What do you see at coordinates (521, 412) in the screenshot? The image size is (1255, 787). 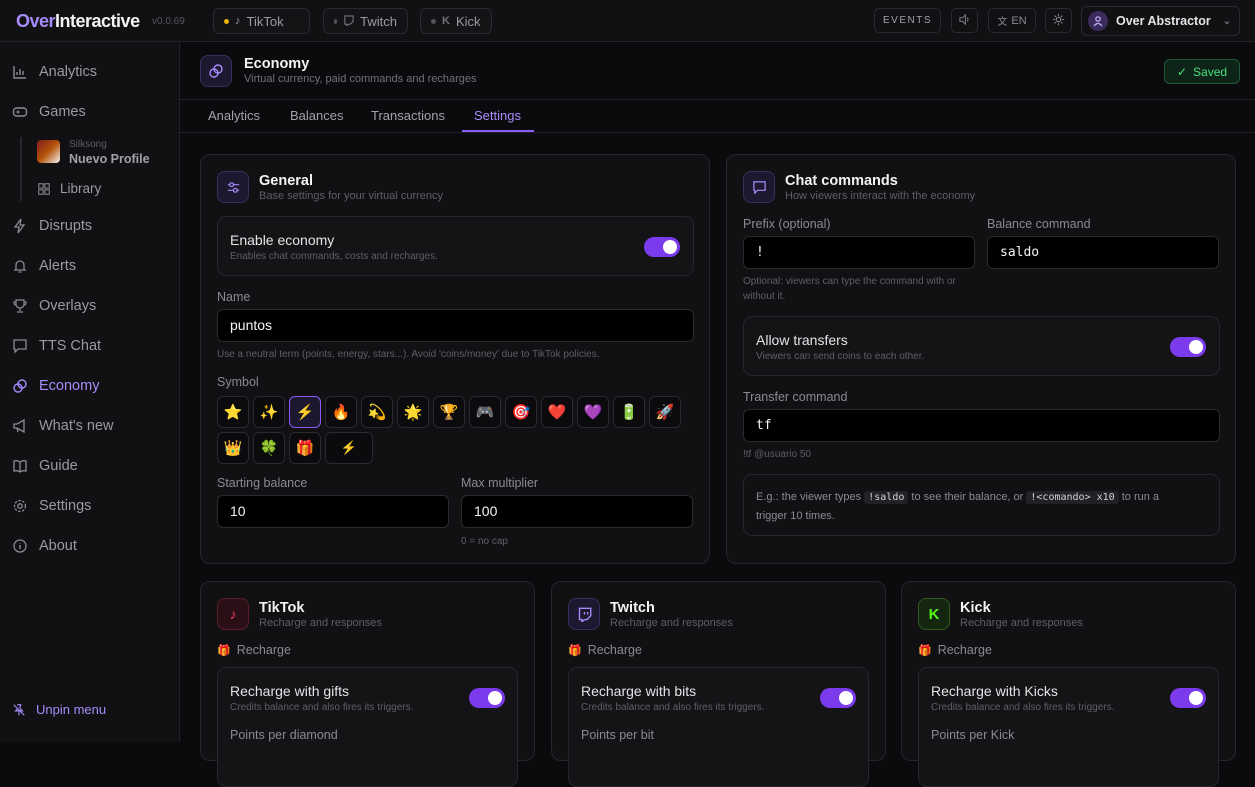 I see `symbol-option: 🎯` at bounding box center [521, 412].